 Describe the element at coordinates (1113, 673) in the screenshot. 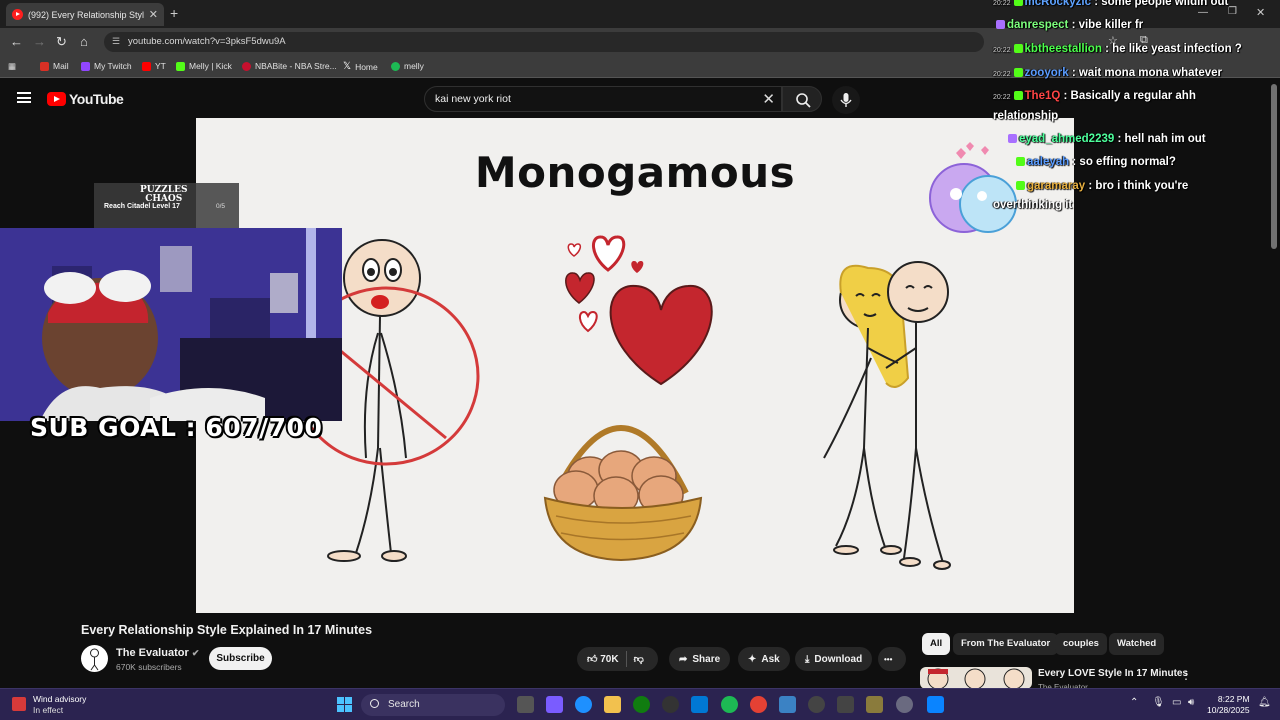

I see `recommended-title: Every LOVE Style In 17 Minutes` at that location.